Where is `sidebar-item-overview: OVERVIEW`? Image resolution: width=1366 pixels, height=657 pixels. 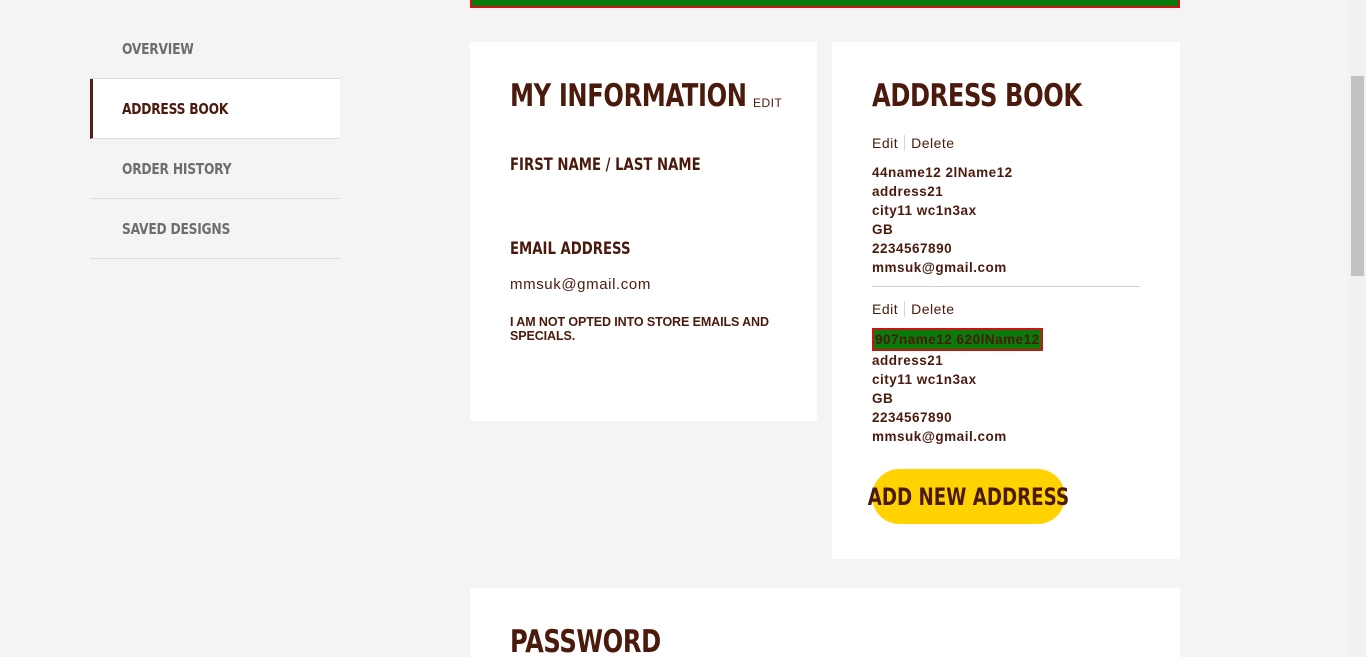
sidebar-item-overview: OVERVIEW is located at coordinates (215, 49).